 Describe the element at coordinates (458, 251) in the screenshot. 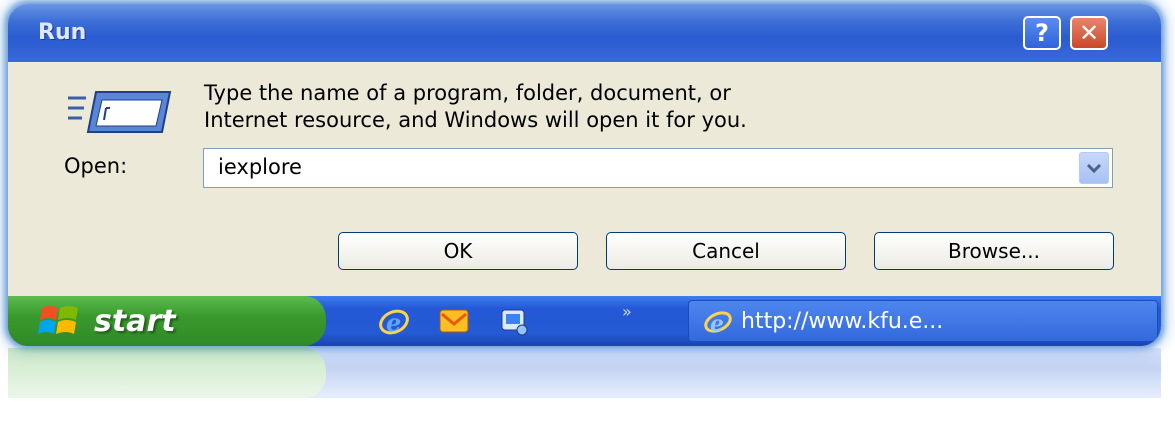

I see `ok-button: OK` at that location.